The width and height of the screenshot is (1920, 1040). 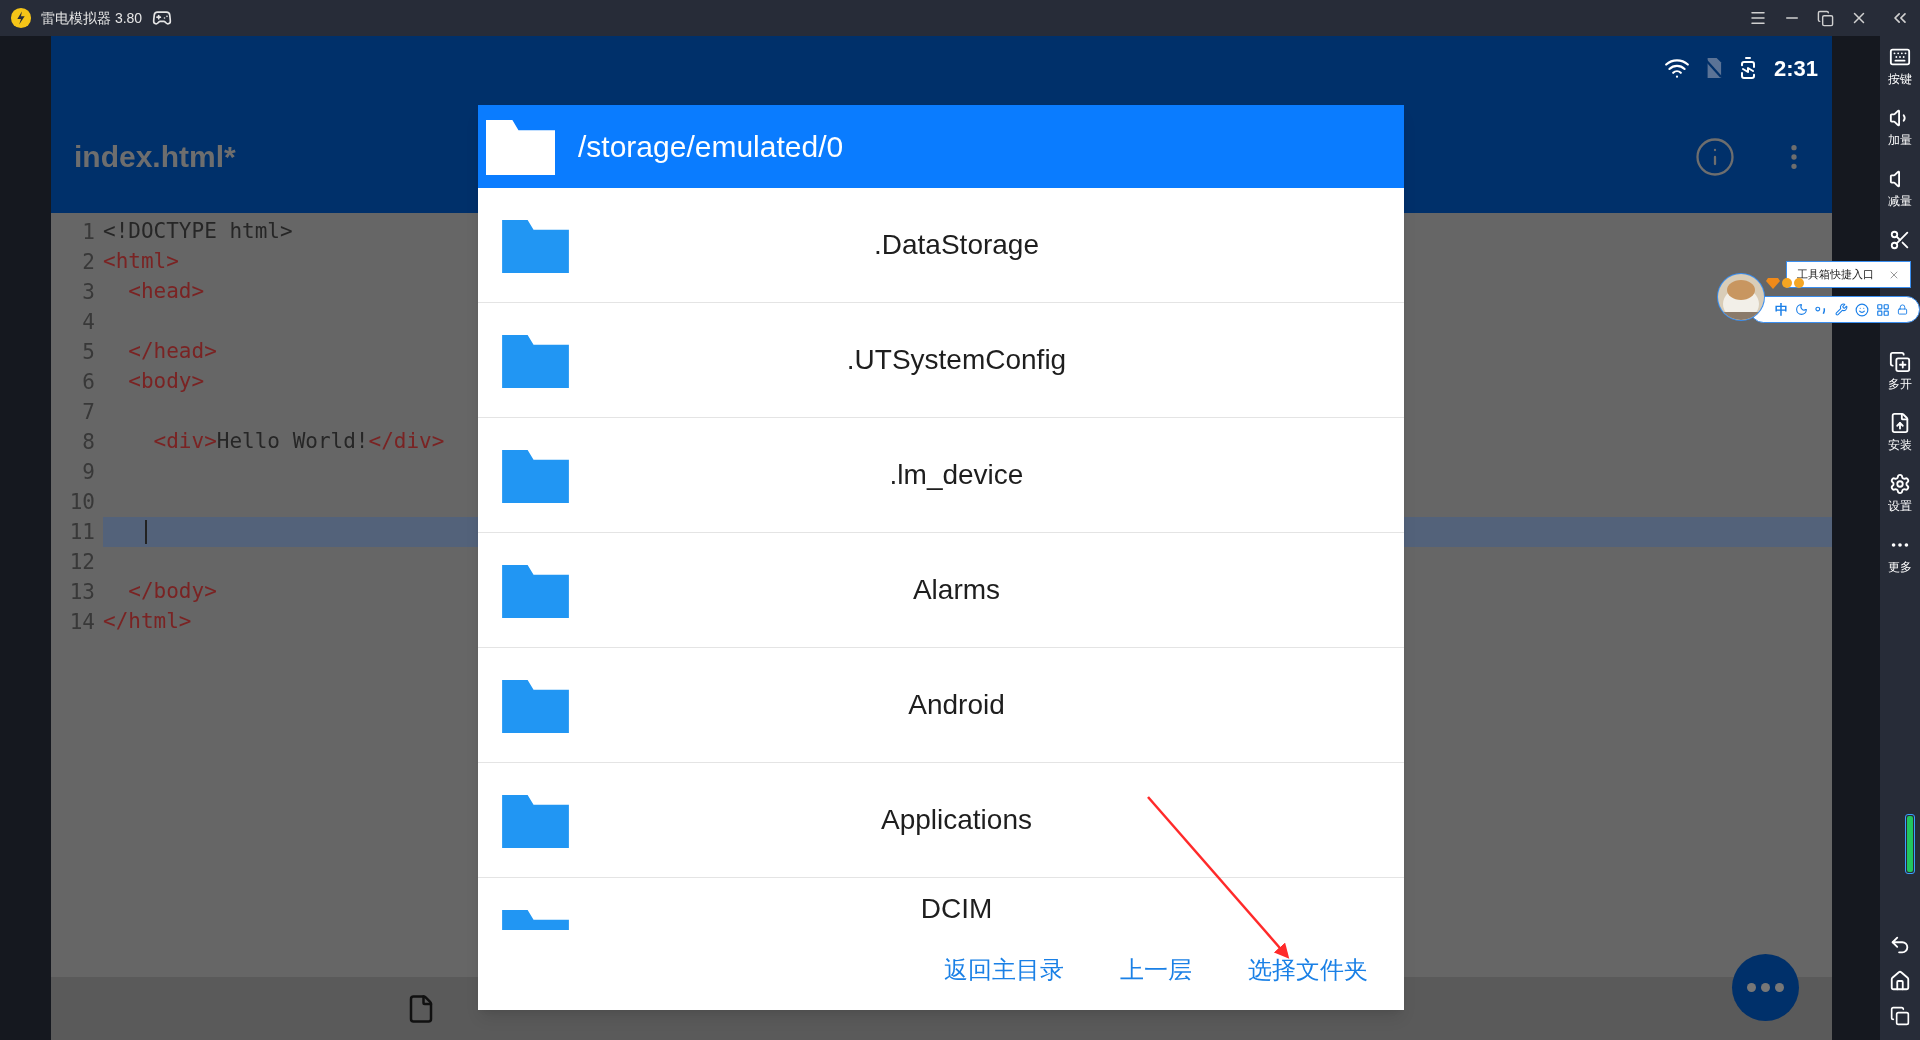 What do you see at coordinates (1900, 567) in the screenshot?
I see `sidebar-label: 更多` at bounding box center [1900, 567].